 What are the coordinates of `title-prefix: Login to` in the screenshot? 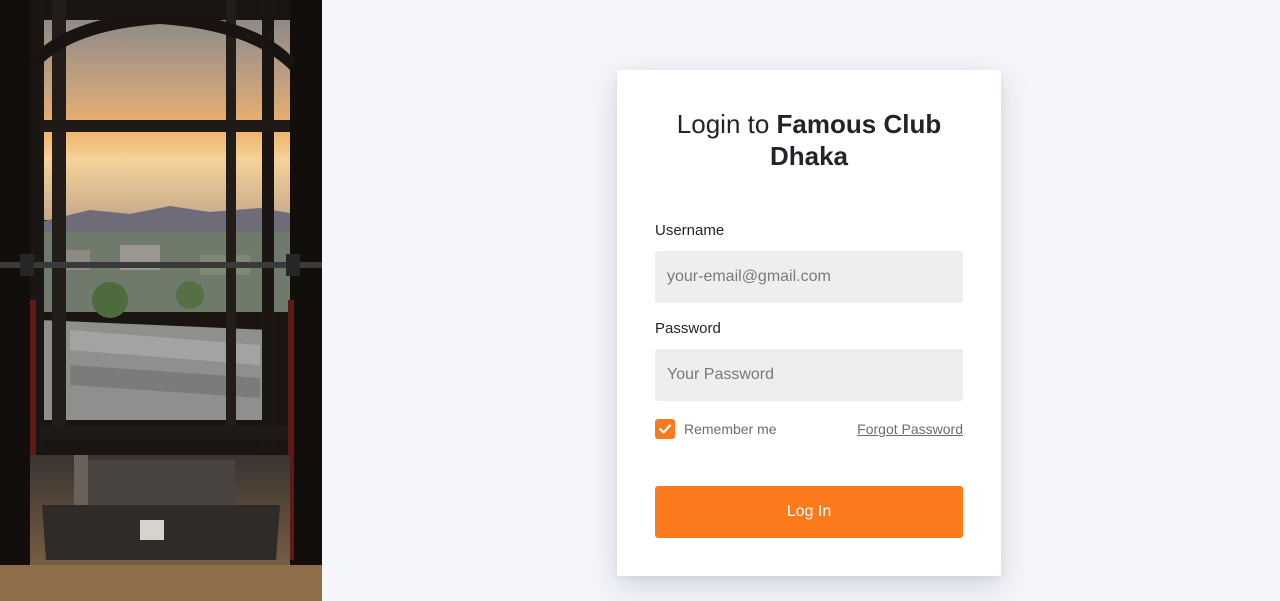 It's located at (726, 124).